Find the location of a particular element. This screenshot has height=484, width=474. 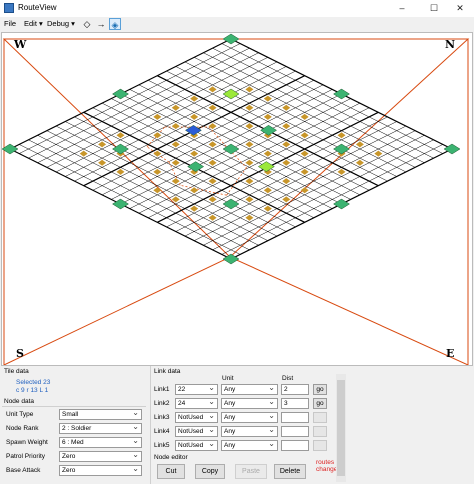

link5-dest-select: NotUsed is located at coordinates (196, 445).